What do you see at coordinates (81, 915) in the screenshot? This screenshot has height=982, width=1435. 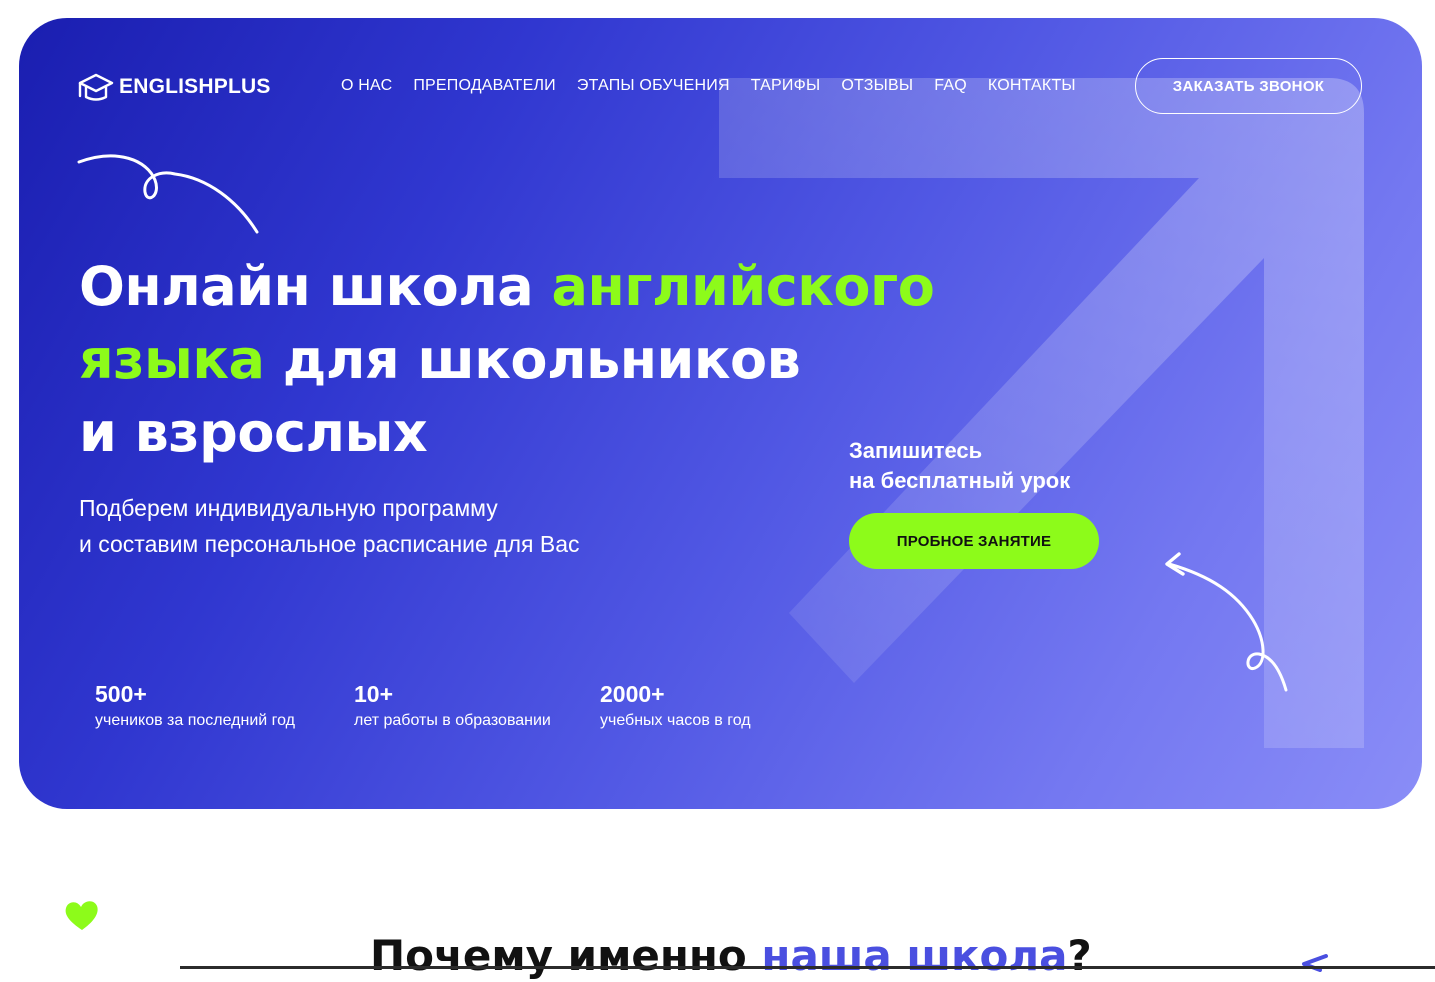 I see `heart-icon` at bounding box center [81, 915].